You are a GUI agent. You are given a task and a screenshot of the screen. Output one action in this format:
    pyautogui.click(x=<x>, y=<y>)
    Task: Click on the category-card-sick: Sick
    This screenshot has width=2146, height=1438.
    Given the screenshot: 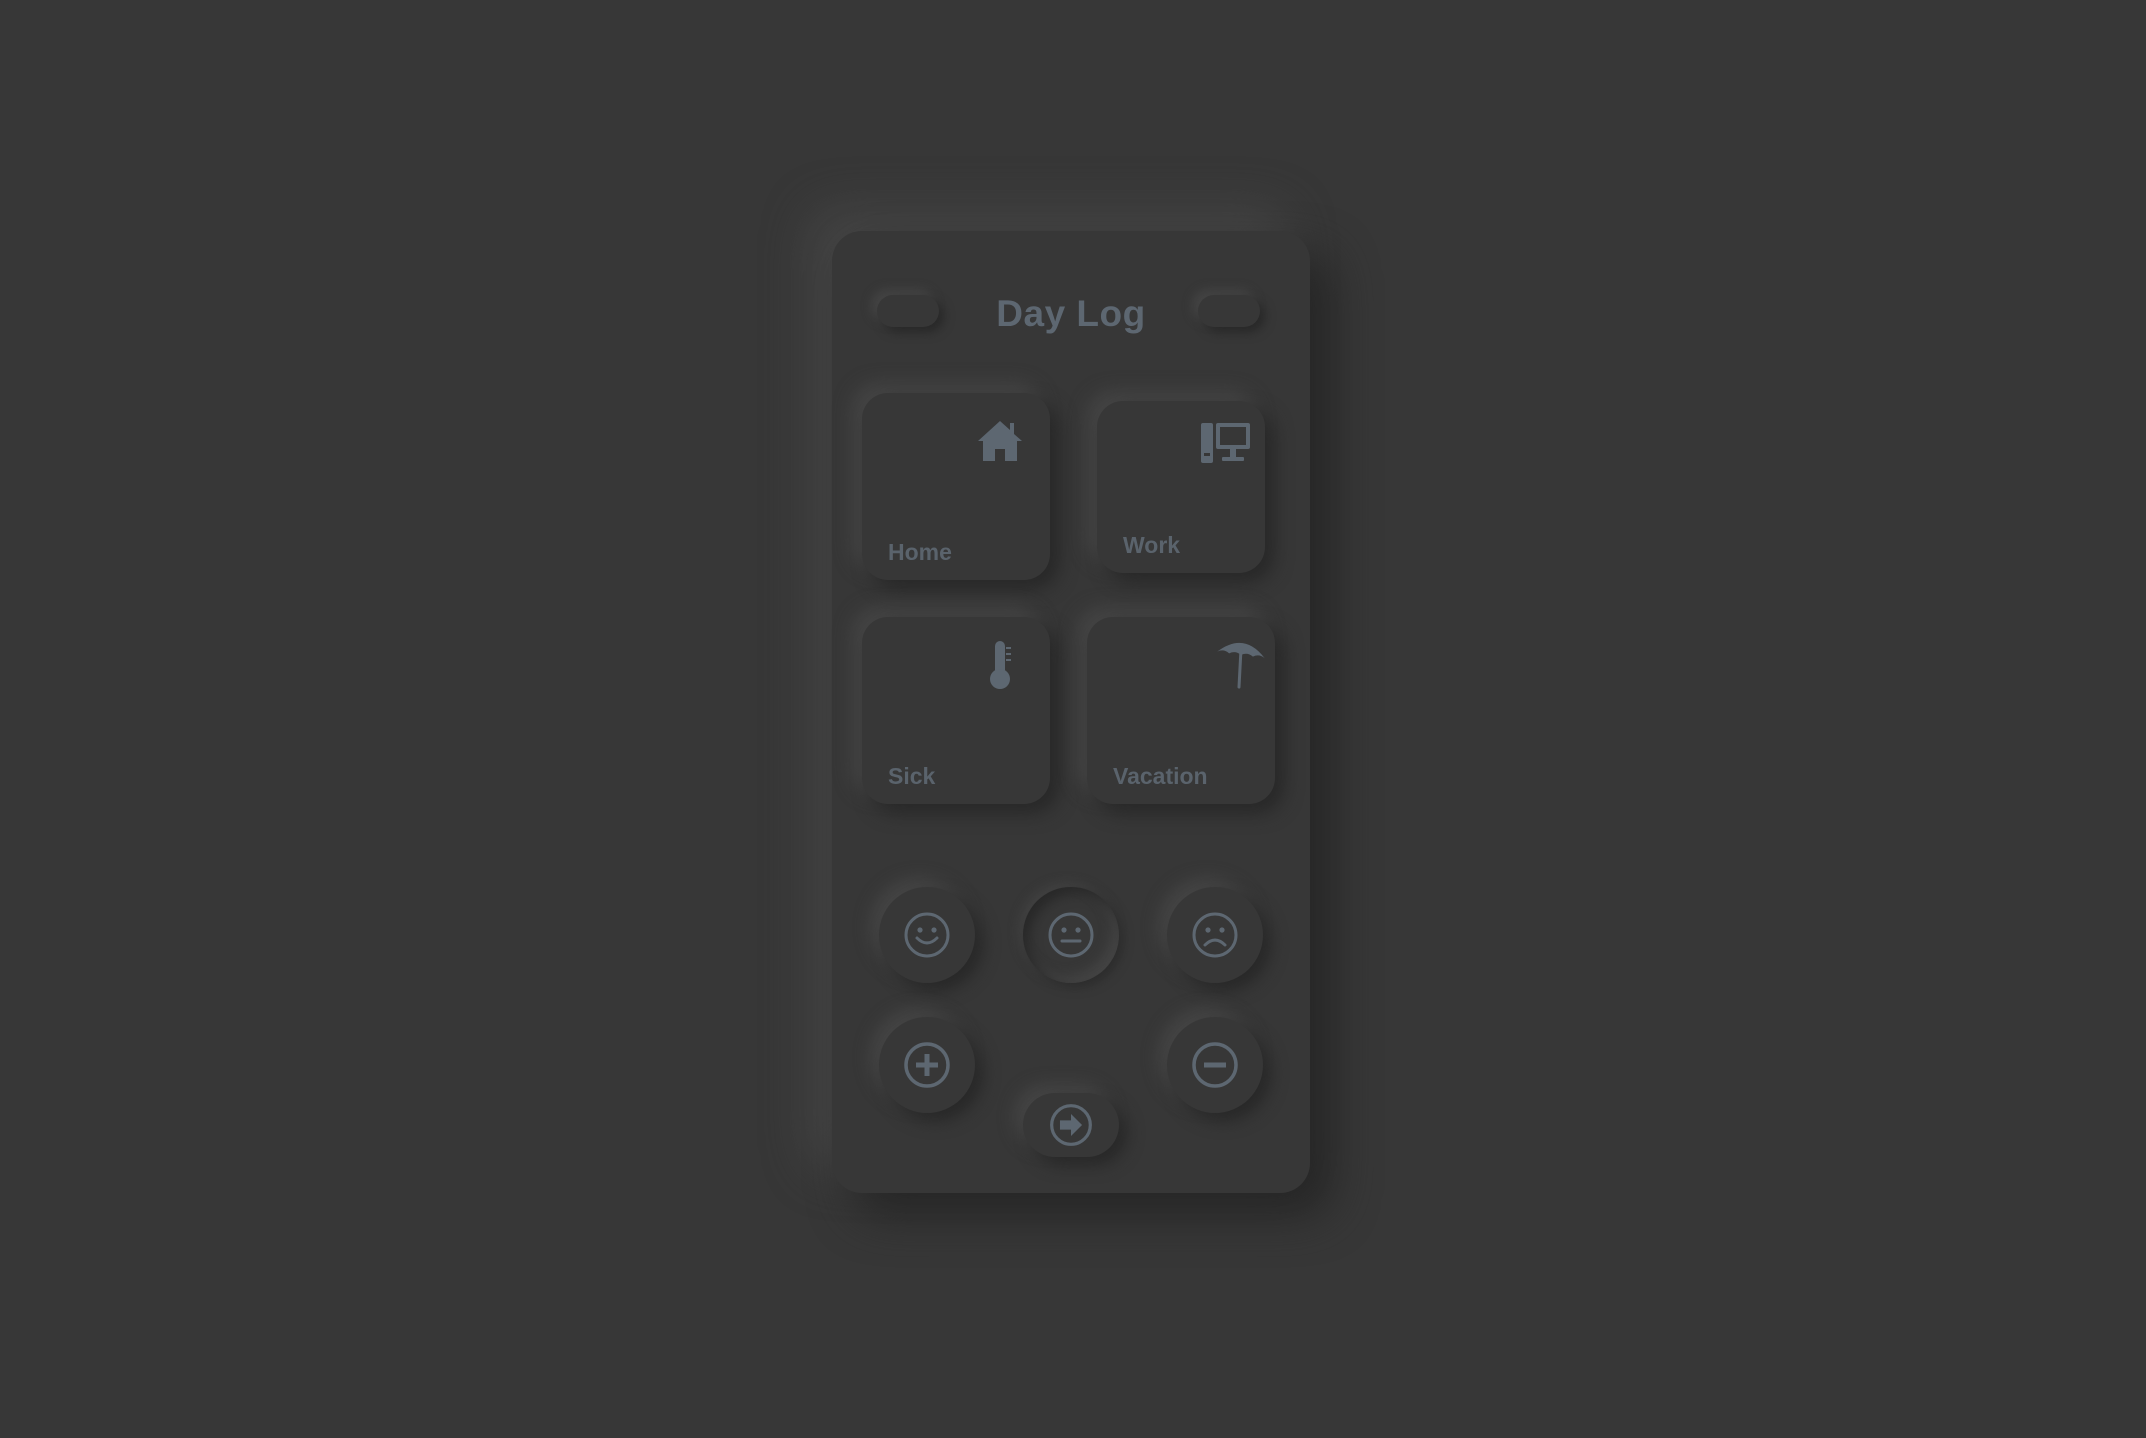 What is the action you would take?
    pyautogui.click(x=956, y=710)
    